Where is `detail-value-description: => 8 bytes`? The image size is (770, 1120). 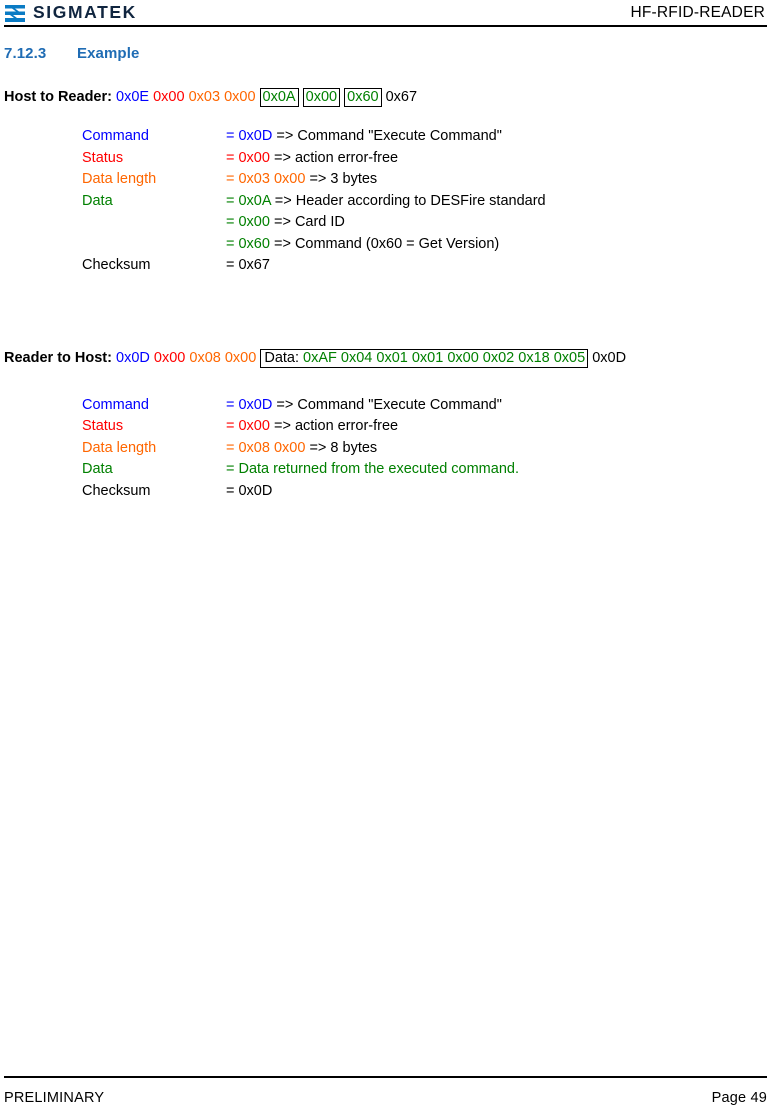
detail-value-description: => 8 bytes is located at coordinates (341, 447).